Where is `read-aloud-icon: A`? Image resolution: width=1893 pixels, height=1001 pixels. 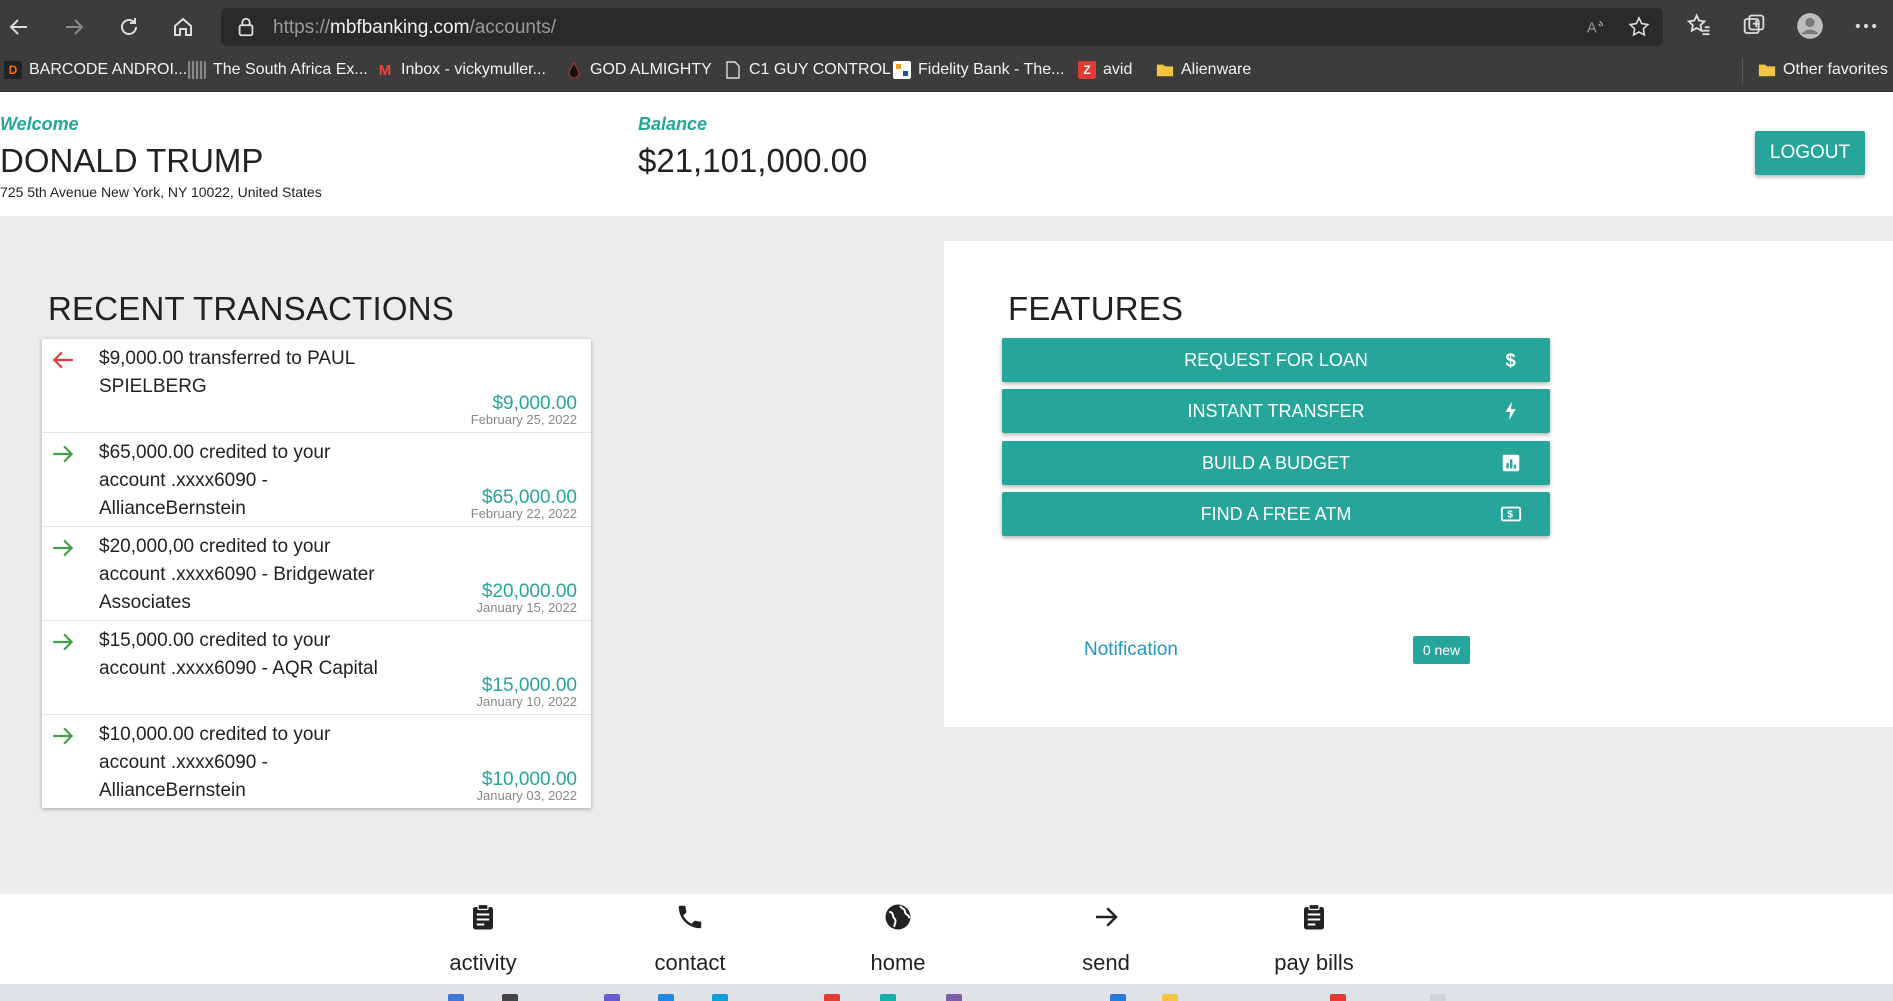
read-aloud-icon: A is located at coordinates (1596, 27).